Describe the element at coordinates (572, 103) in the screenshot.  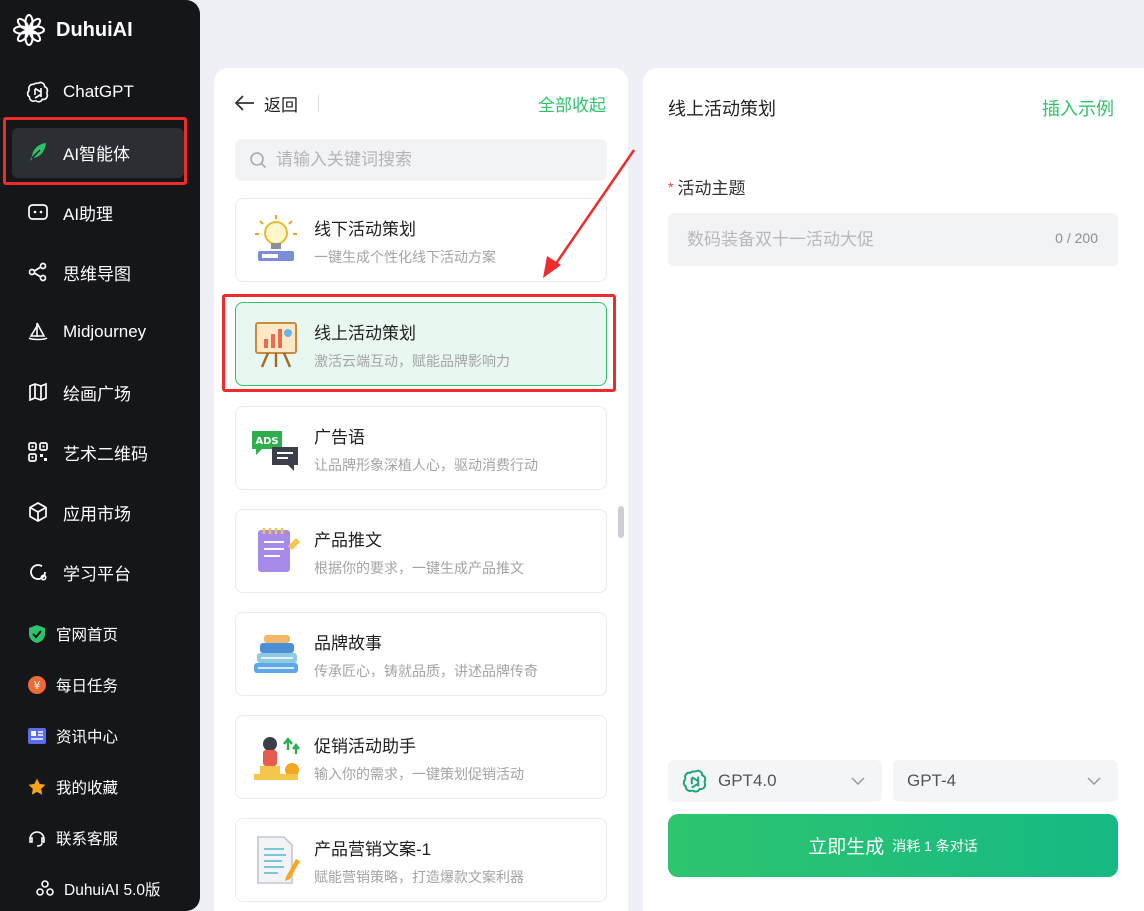
I see `collapse-all-button: 全部收起` at that location.